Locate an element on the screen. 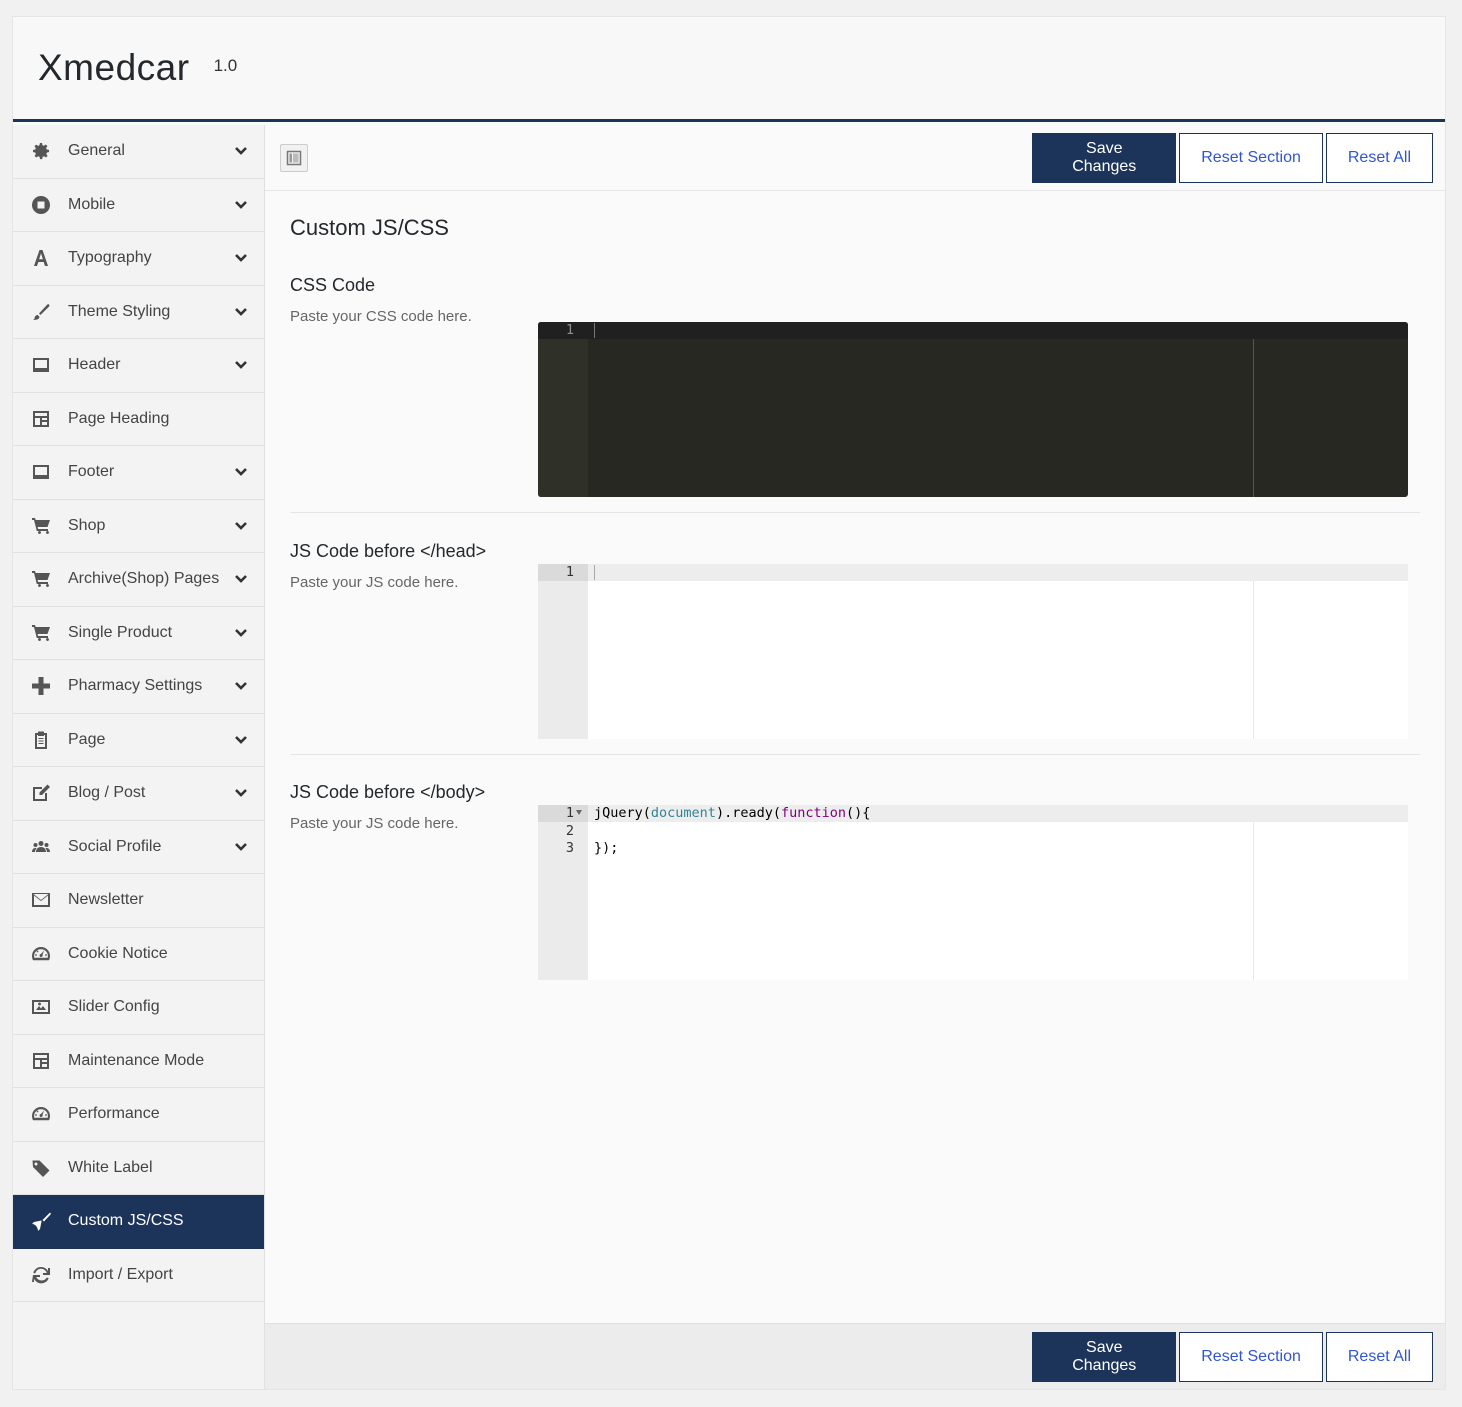 The height and width of the screenshot is (1407, 1462). sidebar-item-blog-post: Blog / Post is located at coordinates (138, 794).